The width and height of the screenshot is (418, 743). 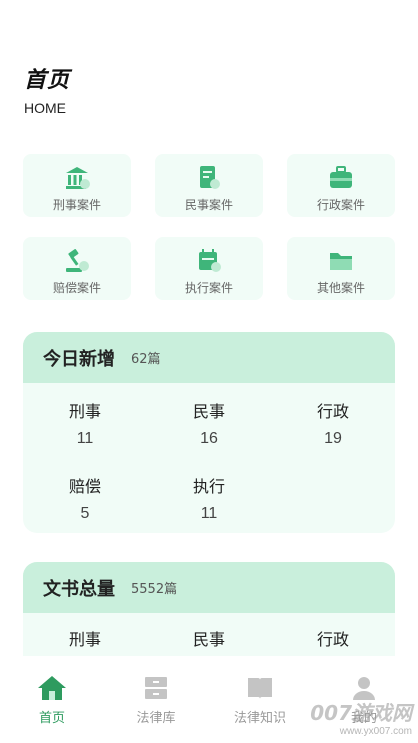 What do you see at coordinates (146, 359) in the screenshot?
I see `card-count: 62篇` at bounding box center [146, 359].